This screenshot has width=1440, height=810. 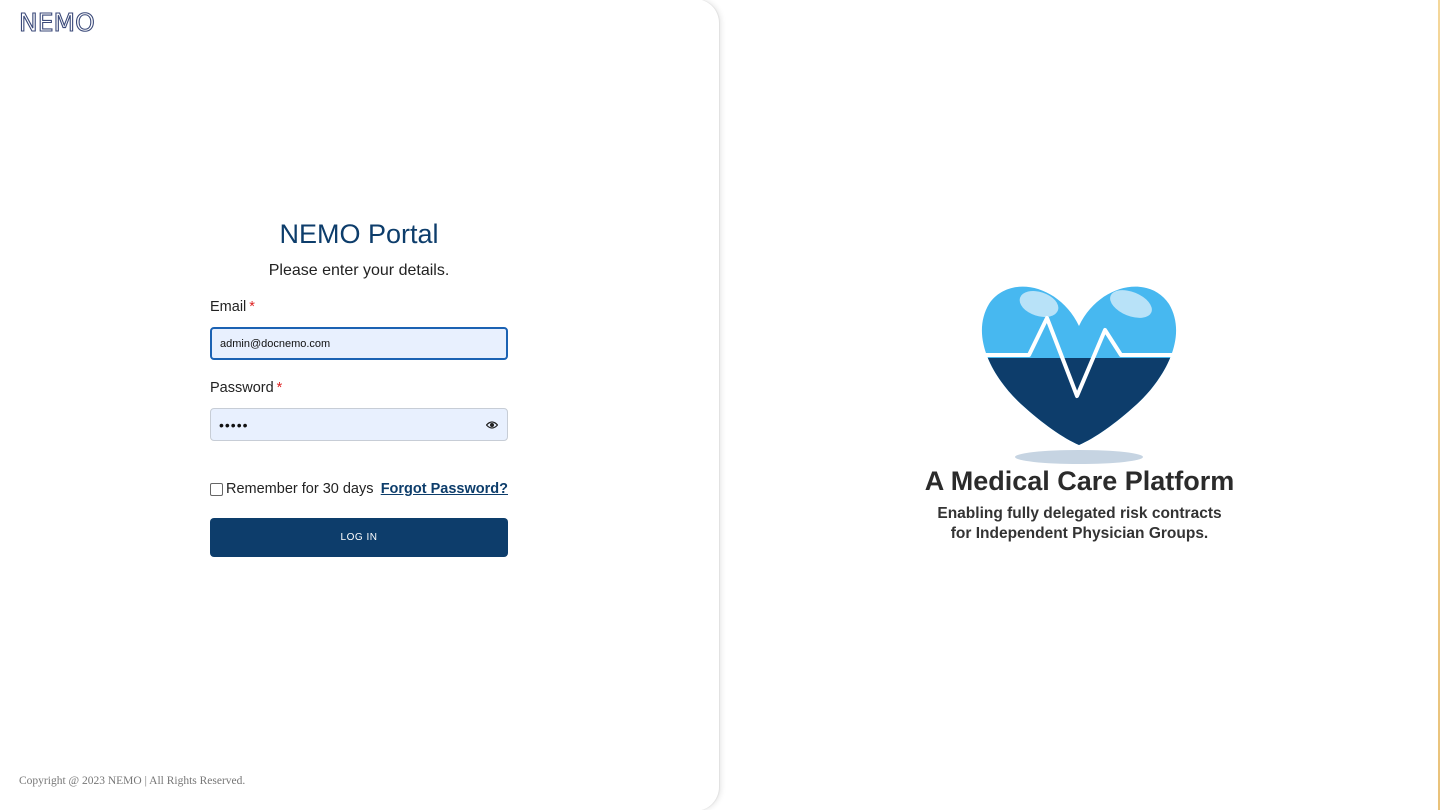 I want to click on remember-row: Remember for 30 days Forgot Password?, so click(x=359, y=489).